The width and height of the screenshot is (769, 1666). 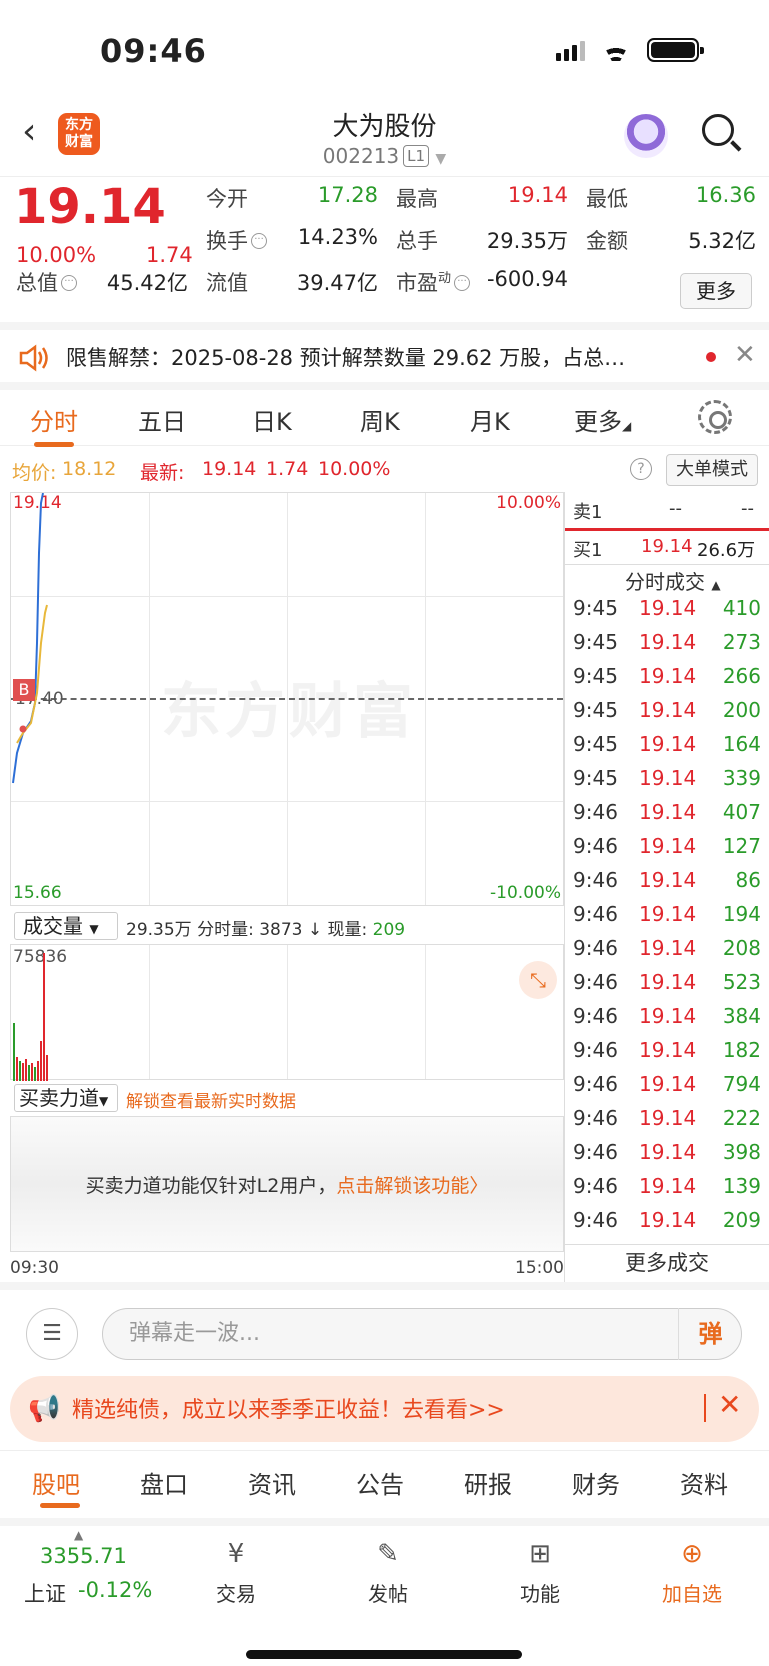 What do you see at coordinates (540, 1571) in the screenshot?
I see `nav-functions: ⊞ 功能` at bounding box center [540, 1571].